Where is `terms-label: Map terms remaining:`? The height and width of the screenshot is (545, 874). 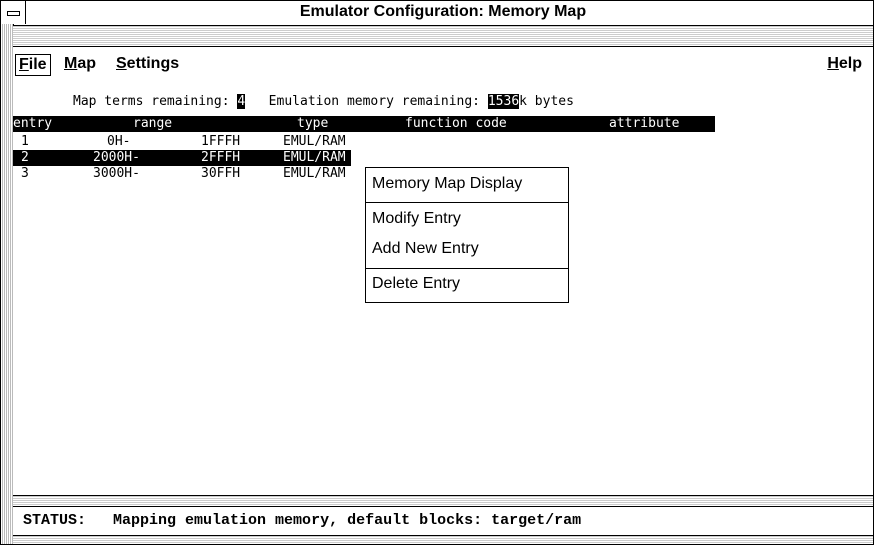 terms-label: Map terms remaining: is located at coordinates (155, 101).